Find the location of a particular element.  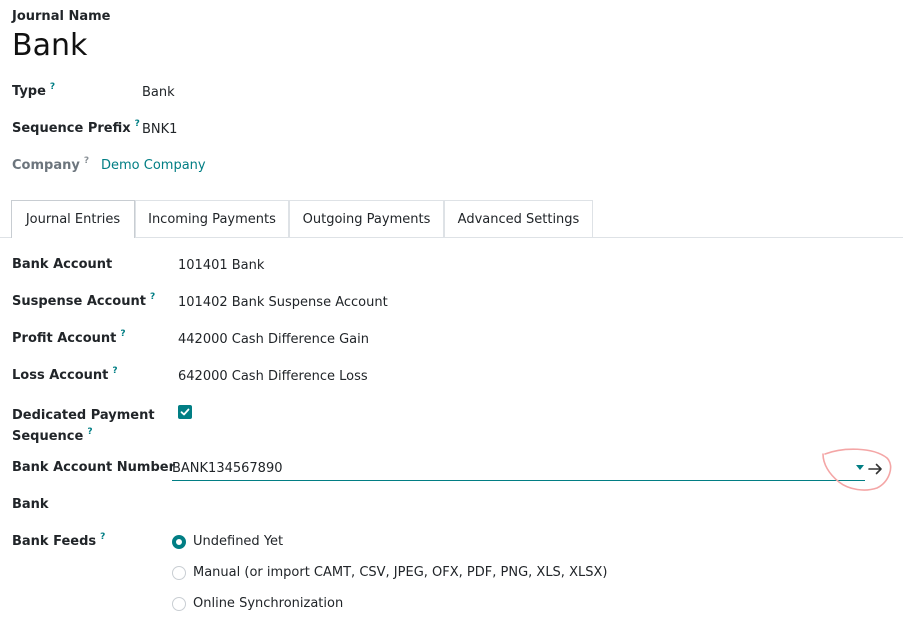

check-icon is located at coordinates (185, 412).